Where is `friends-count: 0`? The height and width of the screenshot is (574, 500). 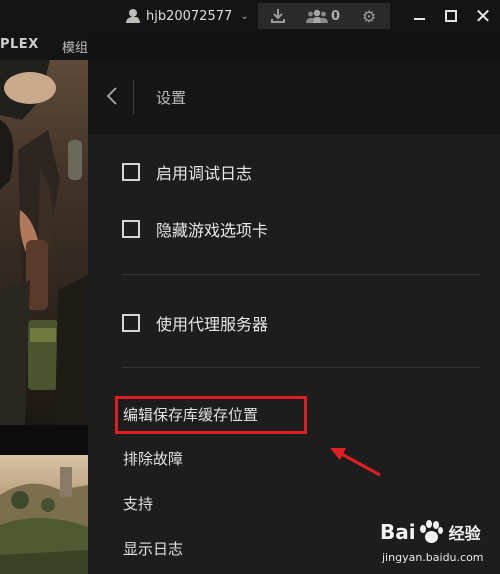 friends-count: 0 is located at coordinates (335, 16).